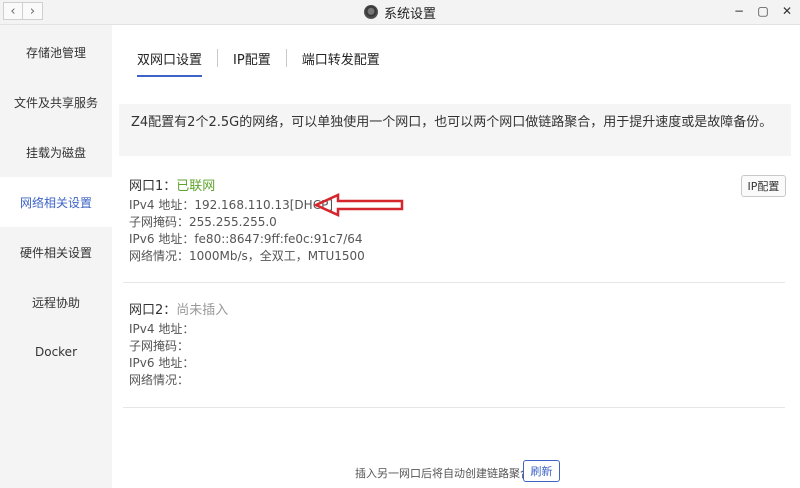  Describe the element at coordinates (153, 310) in the screenshot. I see `port2-label: 网口2：` at that location.